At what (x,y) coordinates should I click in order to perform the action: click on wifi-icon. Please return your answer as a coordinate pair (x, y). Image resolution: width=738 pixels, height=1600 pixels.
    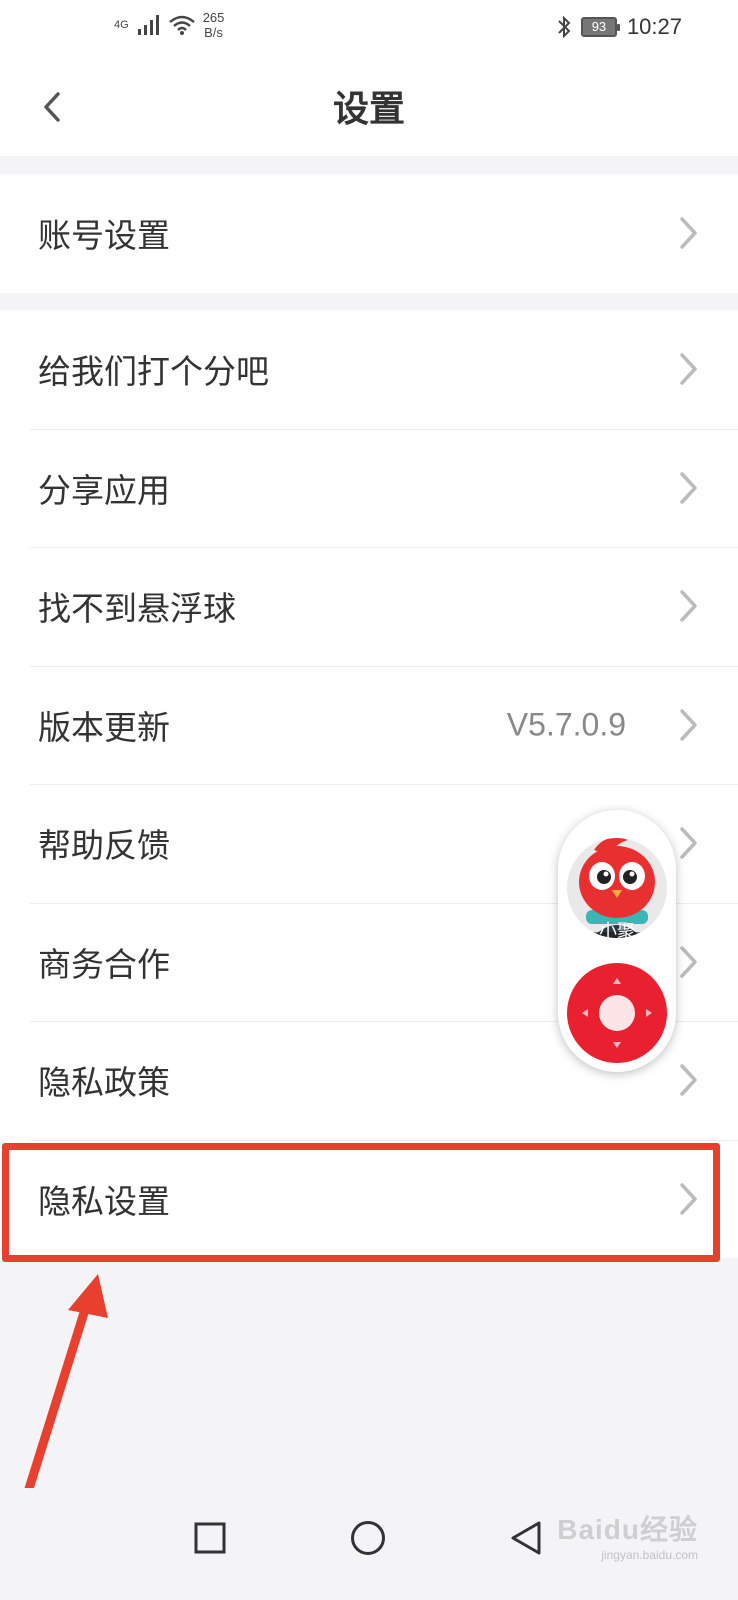
    Looking at the image, I should click on (181, 25).